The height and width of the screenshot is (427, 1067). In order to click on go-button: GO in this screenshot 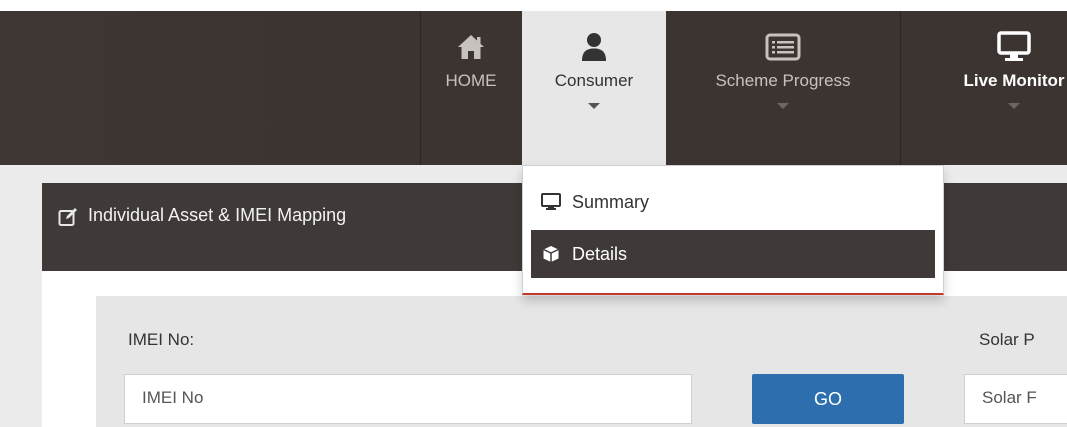, I will do `click(828, 399)`.